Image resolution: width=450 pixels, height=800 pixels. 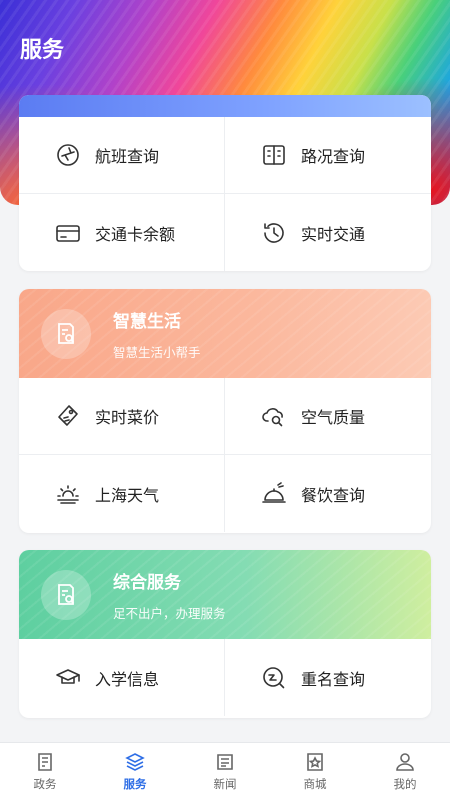 I want to click on service-item-label: 交通卡余额, so click(x=135, y=234).